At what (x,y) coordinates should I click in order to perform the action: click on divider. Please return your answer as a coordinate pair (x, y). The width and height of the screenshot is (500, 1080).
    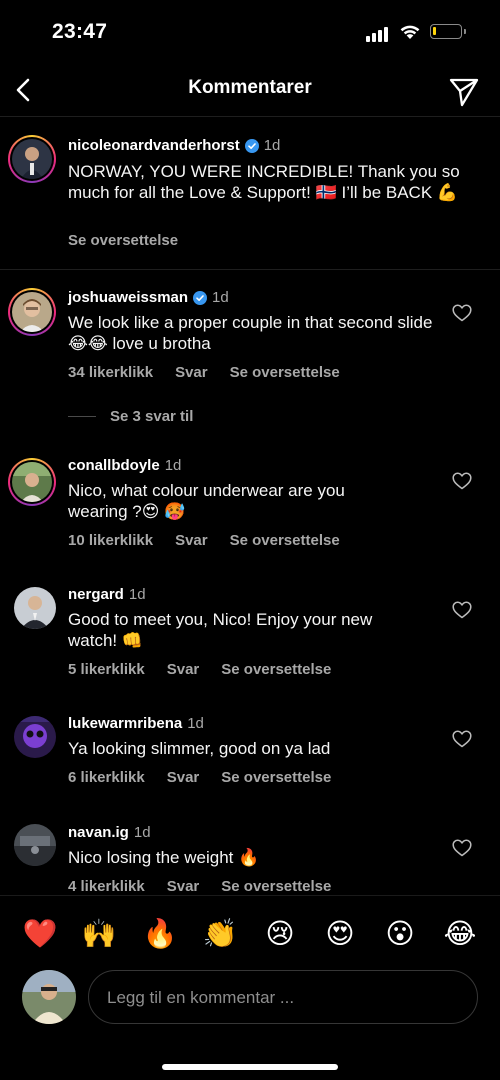
    Looking at the image, I should click on (82, 416).